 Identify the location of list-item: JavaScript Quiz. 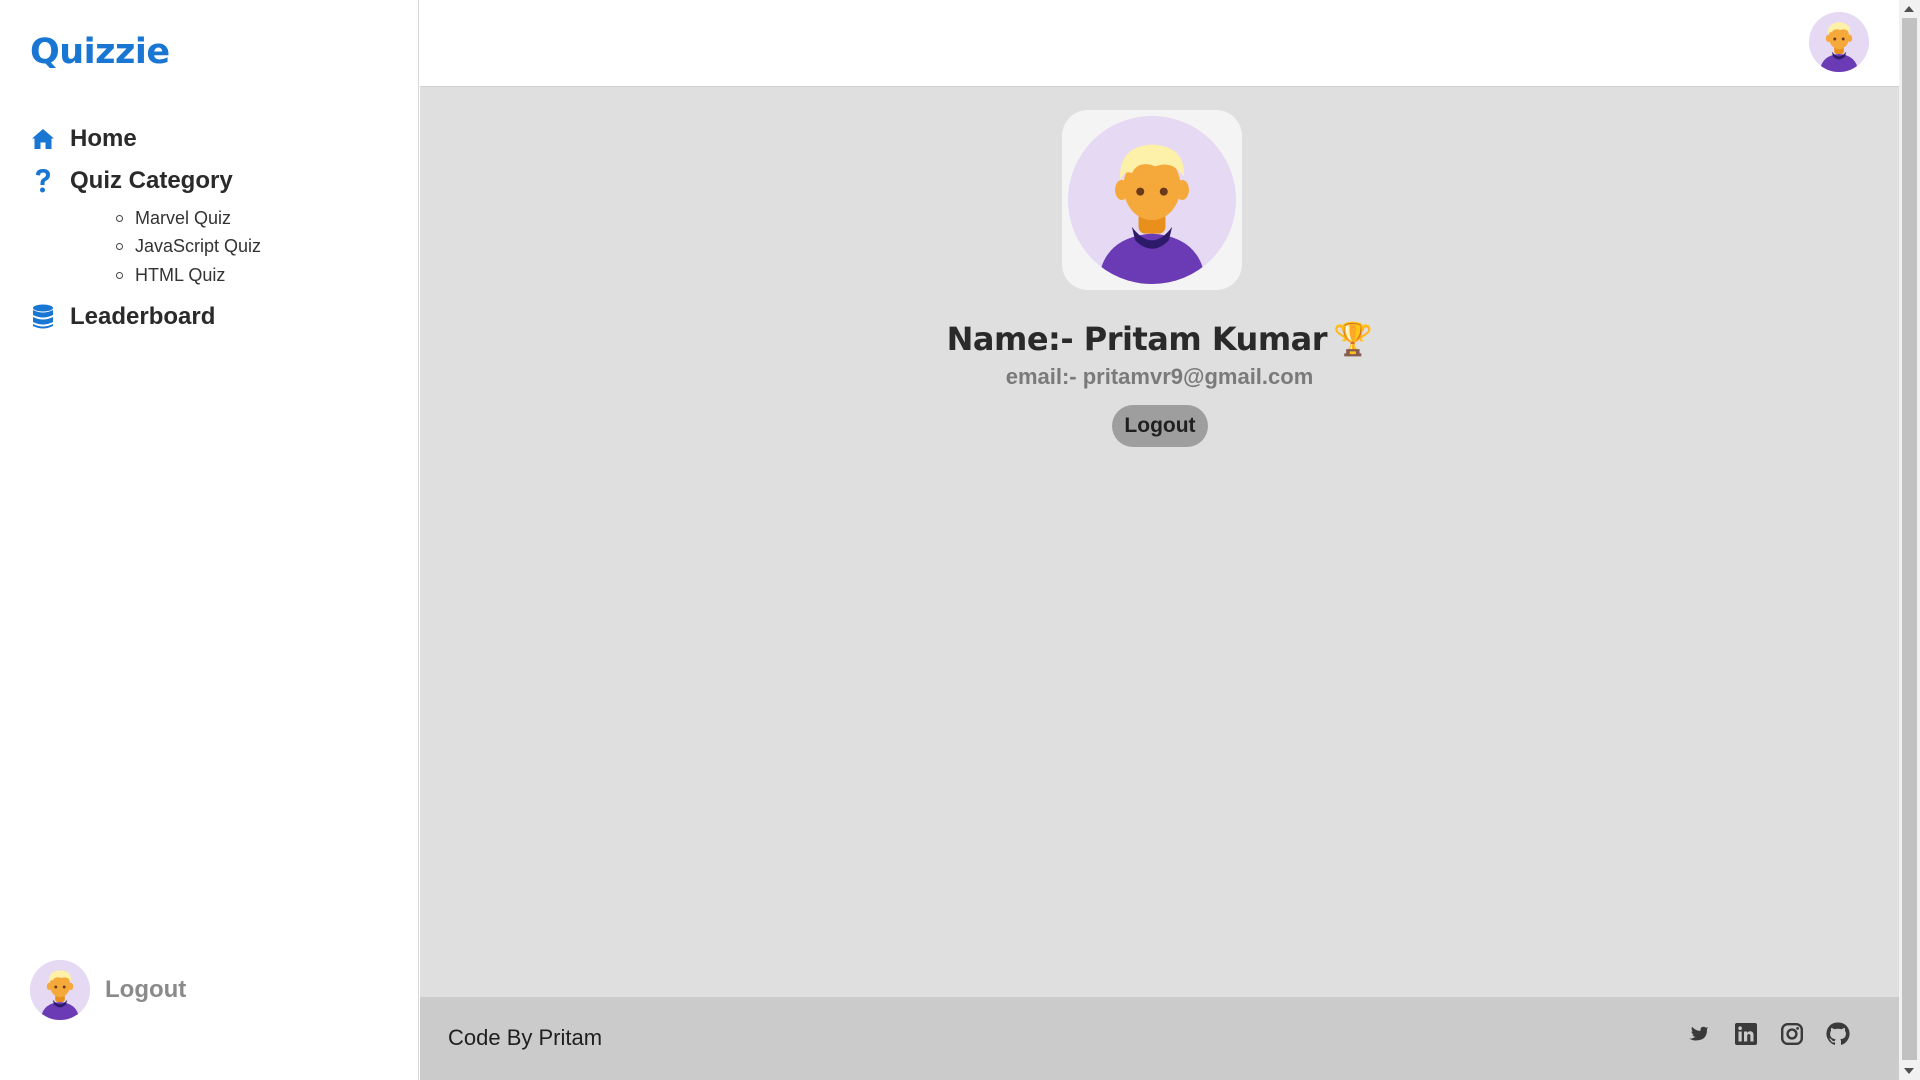
(238, 247).